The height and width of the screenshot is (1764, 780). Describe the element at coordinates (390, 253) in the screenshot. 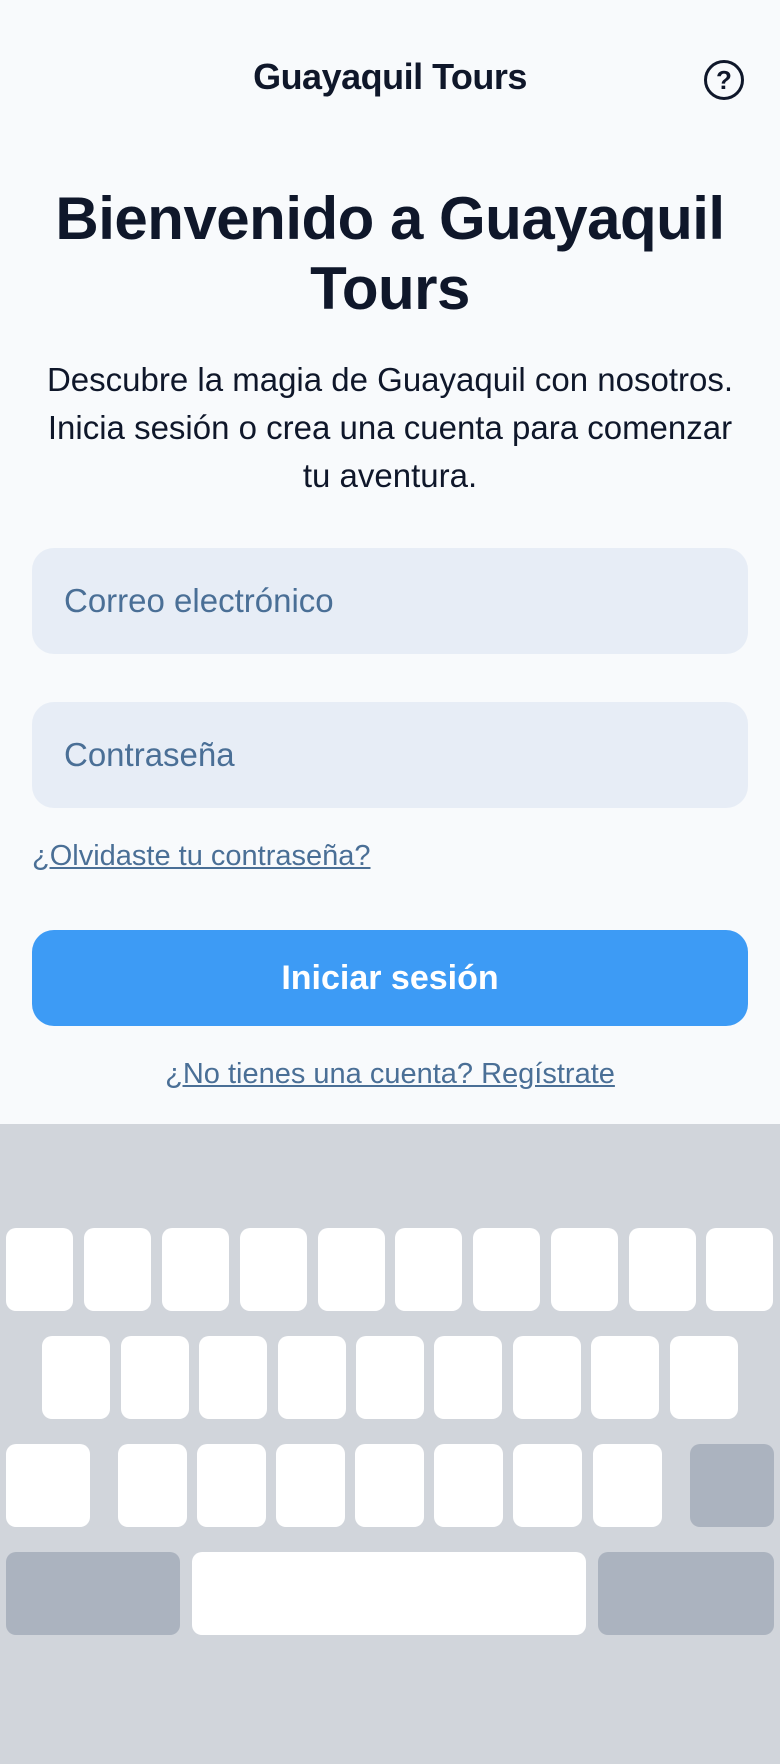

I see `welcome-title: Bienvenido a Guayaquil Tours` at that location.